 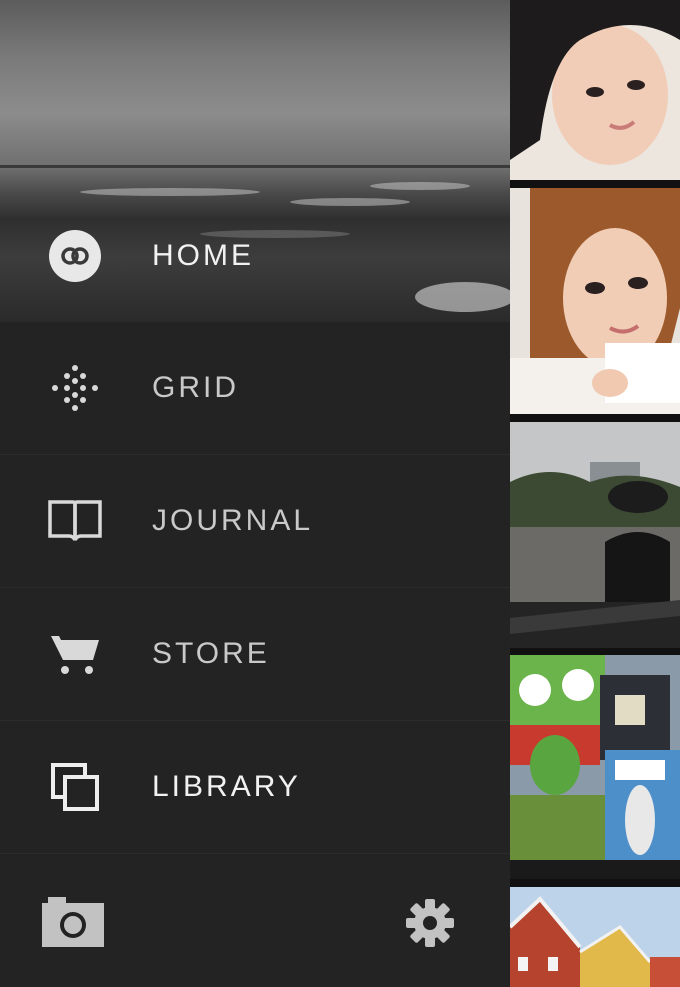 What do you see at coordinates (75, 787) in the screenshot?
I see `stacked-squares-icon` at bounding box center [75, 787].